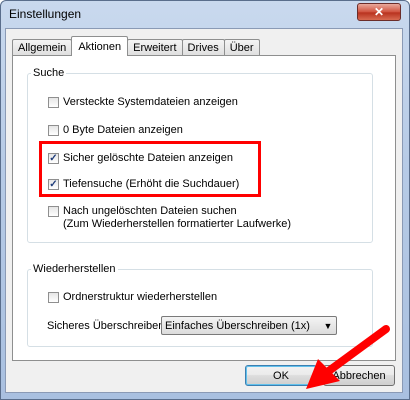  I want to click on tab-allgemein: Allgemein, so click(42, 47).